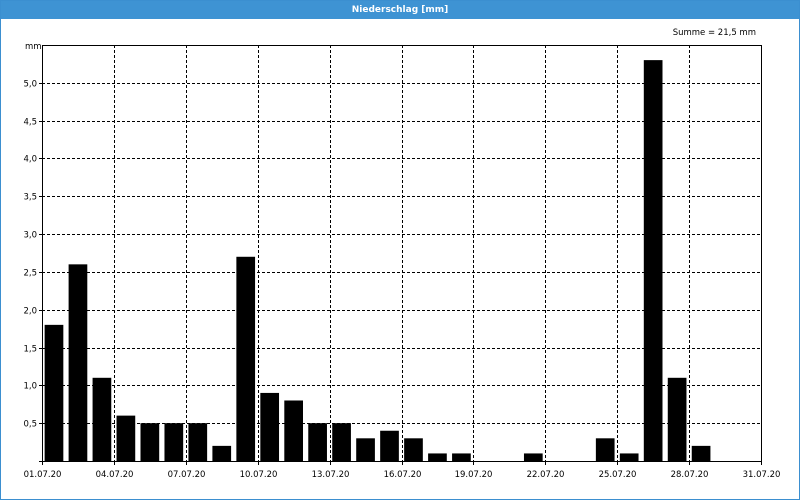  I want to click on y-tick-label-3: 2,0, so click(30, 312).